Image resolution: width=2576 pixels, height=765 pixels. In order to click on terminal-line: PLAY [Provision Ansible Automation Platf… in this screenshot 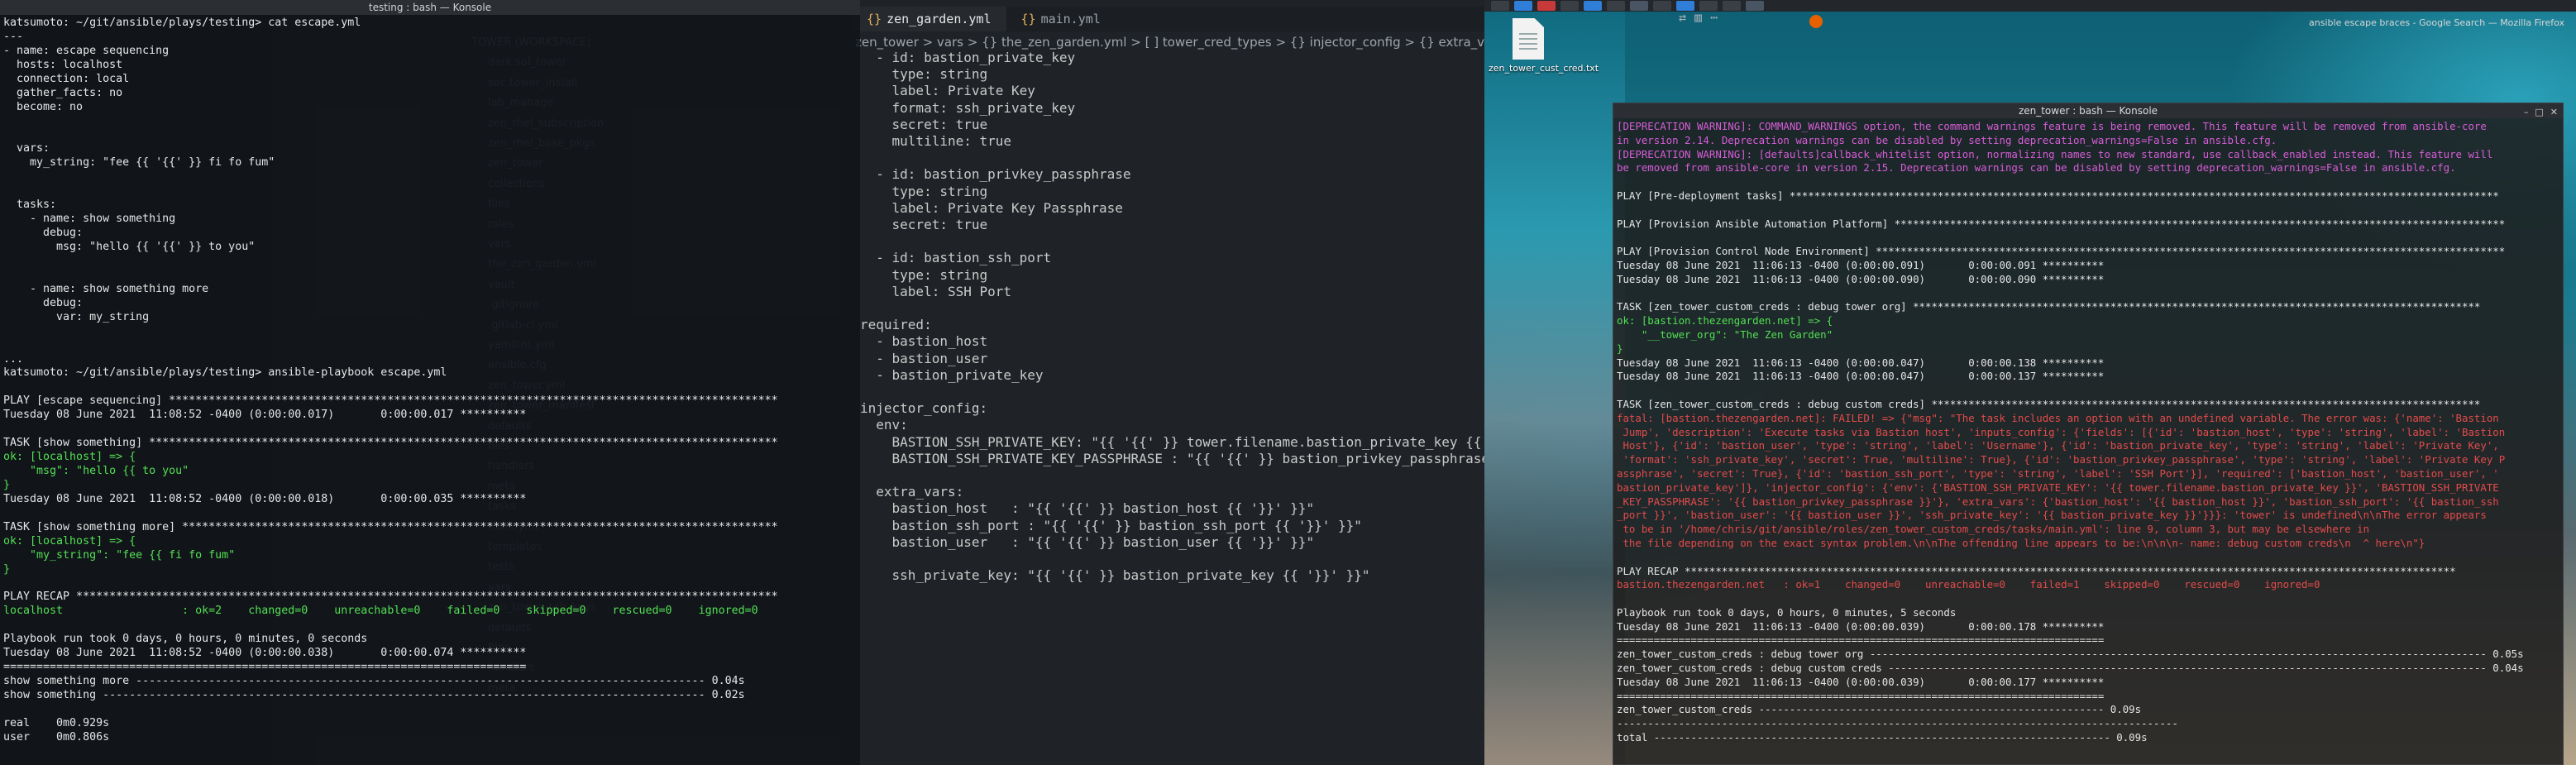, I will do `click(2061, 223)`.